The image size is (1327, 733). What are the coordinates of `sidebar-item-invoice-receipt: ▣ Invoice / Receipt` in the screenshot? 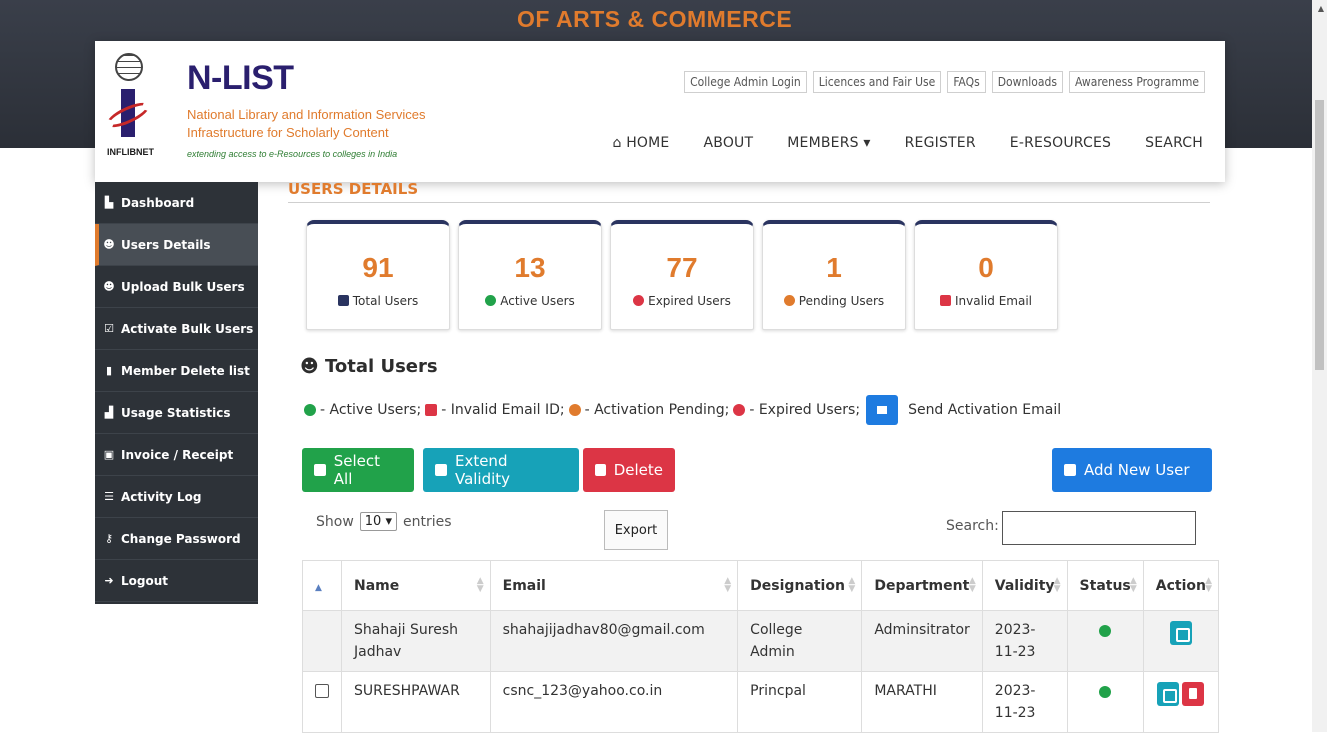 It's located at (176, 455).